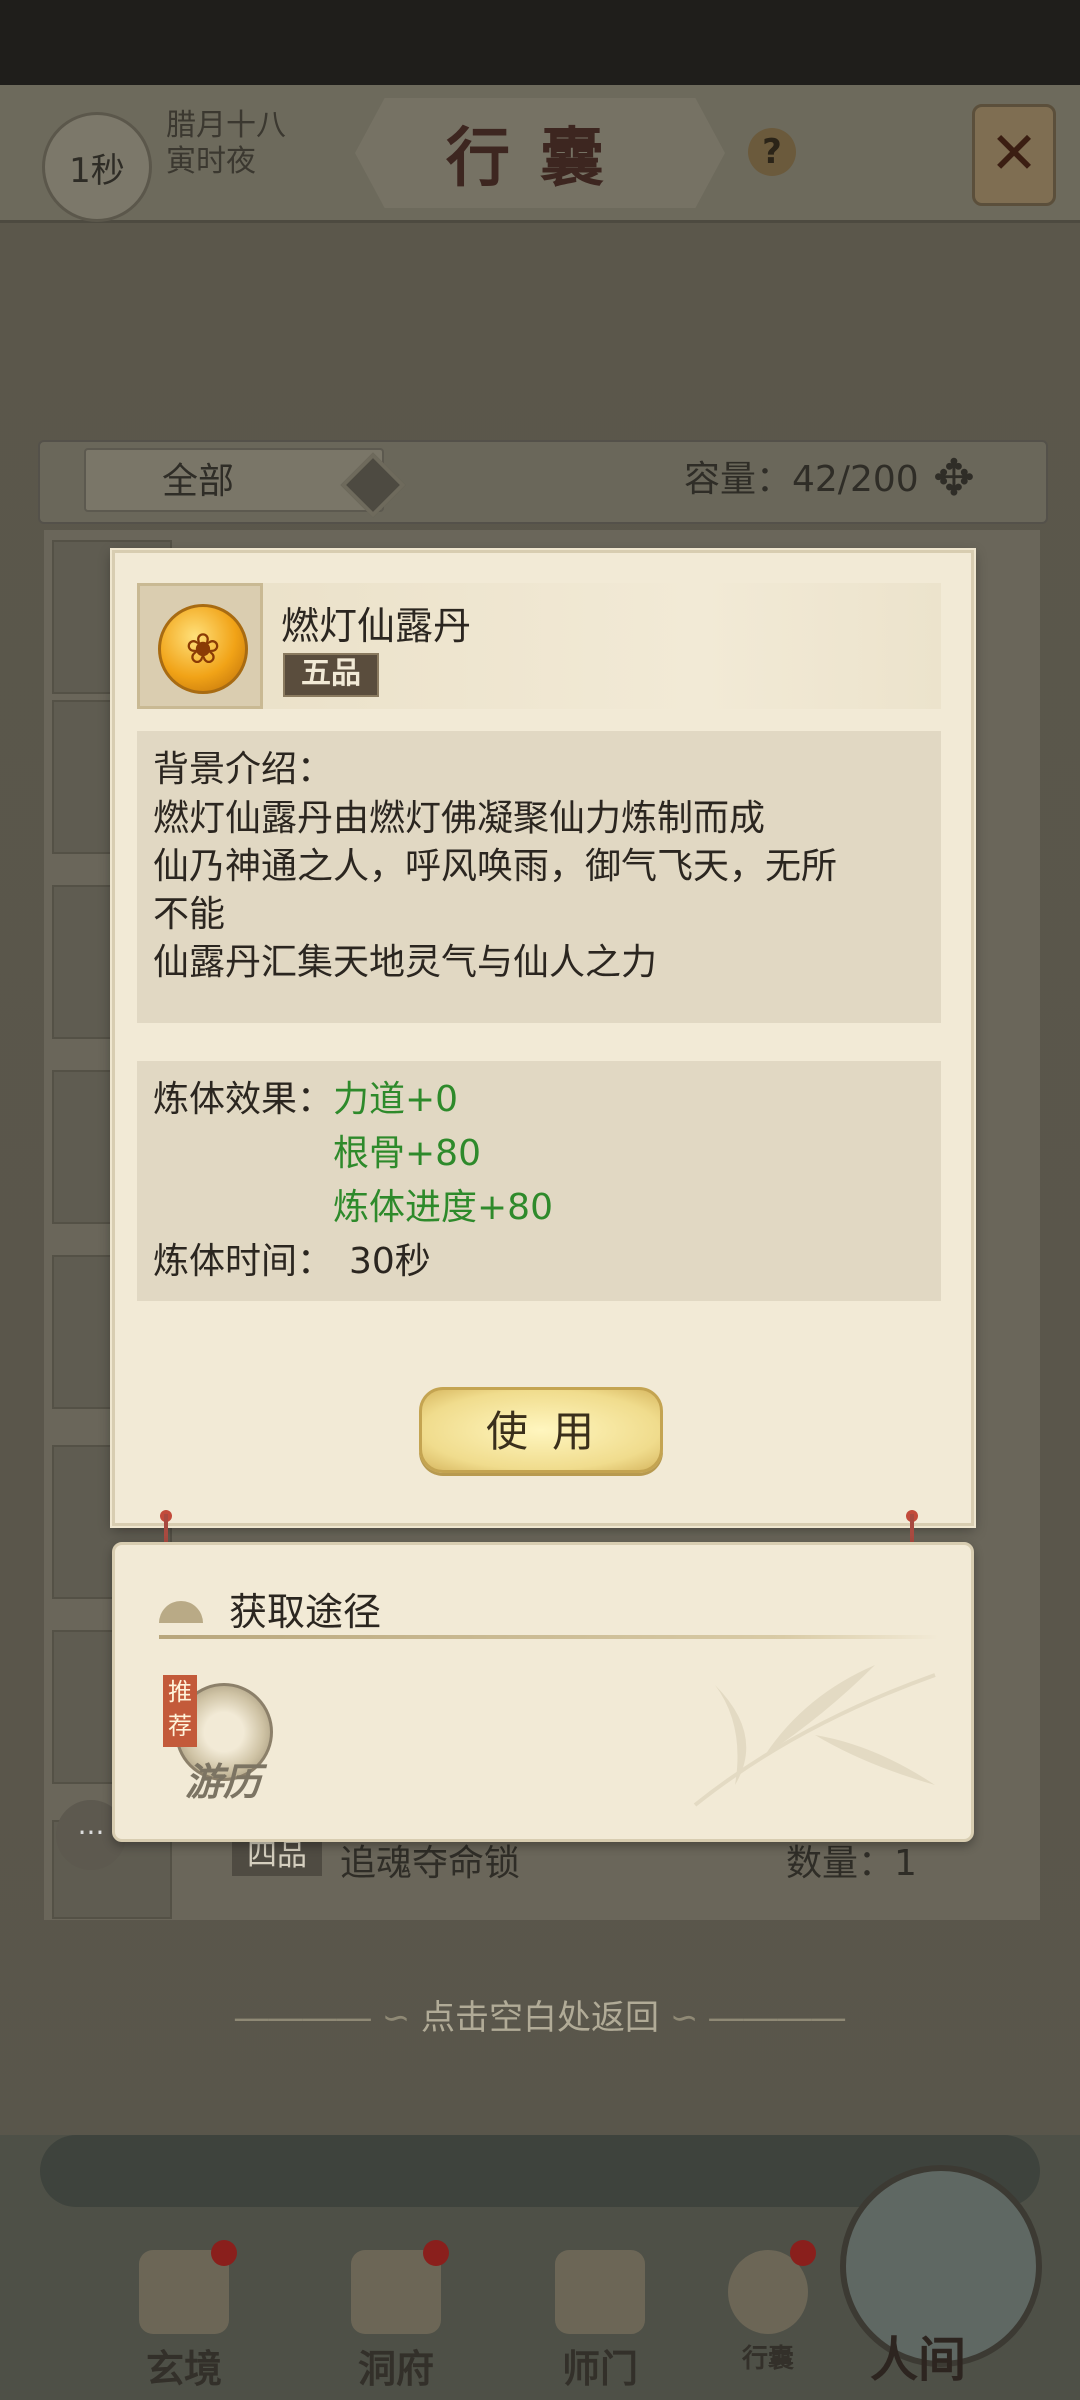  What do you see at coordinates (1014, 155) in the screenshot?
I see `close-button: ✕` at bounding box center [1014, 155].